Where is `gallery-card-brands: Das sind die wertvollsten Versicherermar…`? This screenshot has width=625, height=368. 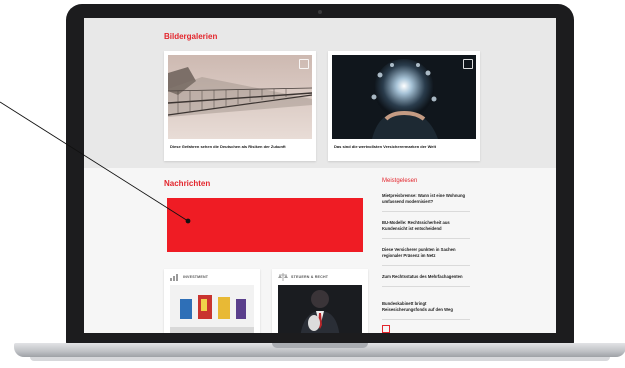
gallery-card-brands: Das sind die wertvollsten Versicherermar… is located at coordinates (404, 106).